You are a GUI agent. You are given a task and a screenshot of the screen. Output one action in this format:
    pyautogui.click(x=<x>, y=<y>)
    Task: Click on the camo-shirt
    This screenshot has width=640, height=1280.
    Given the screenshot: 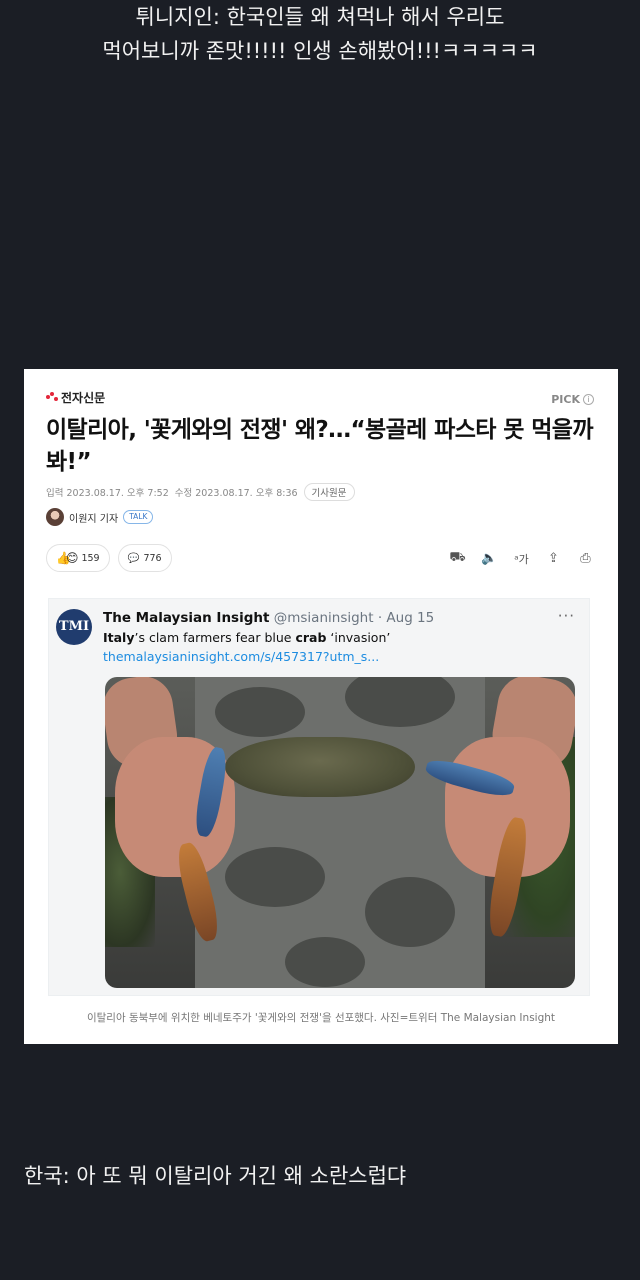 What is the action you would take?
    pyautogui.click(x=340, y=832)
    